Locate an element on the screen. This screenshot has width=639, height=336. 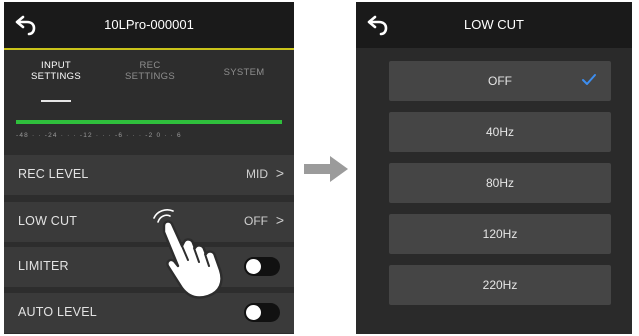
header-bar: LOW CUT is located at coordinates (494, 25).